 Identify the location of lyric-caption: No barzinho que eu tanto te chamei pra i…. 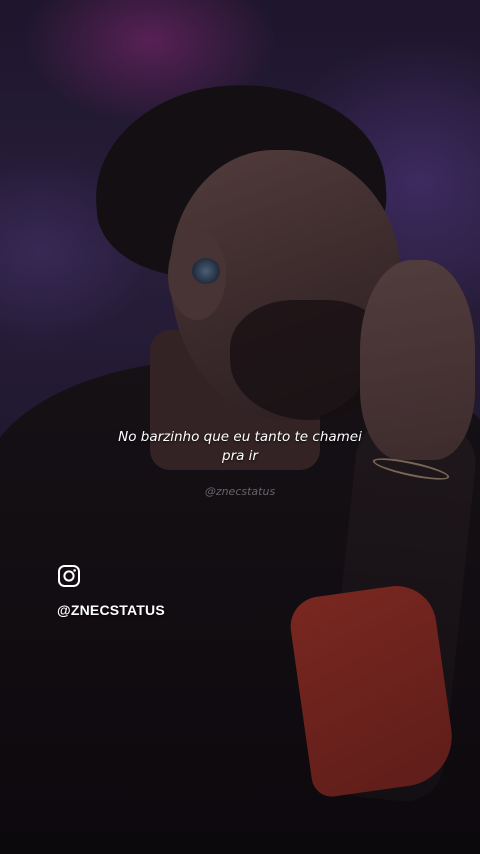
(240, 447).